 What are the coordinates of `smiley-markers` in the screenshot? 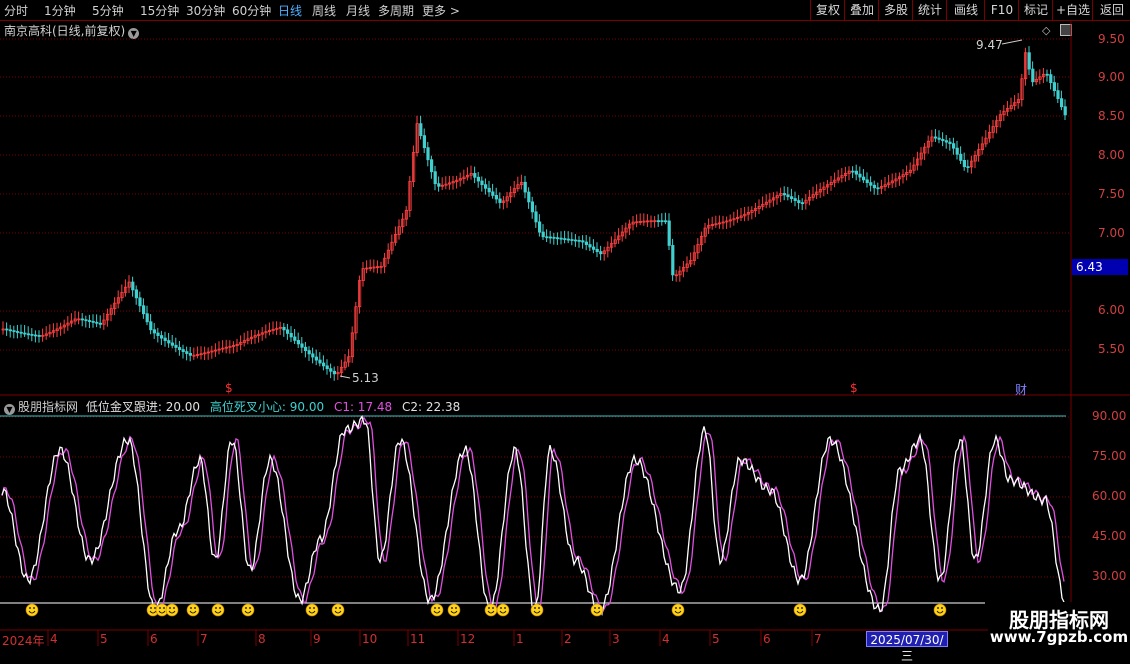 It's located at (486, 610).